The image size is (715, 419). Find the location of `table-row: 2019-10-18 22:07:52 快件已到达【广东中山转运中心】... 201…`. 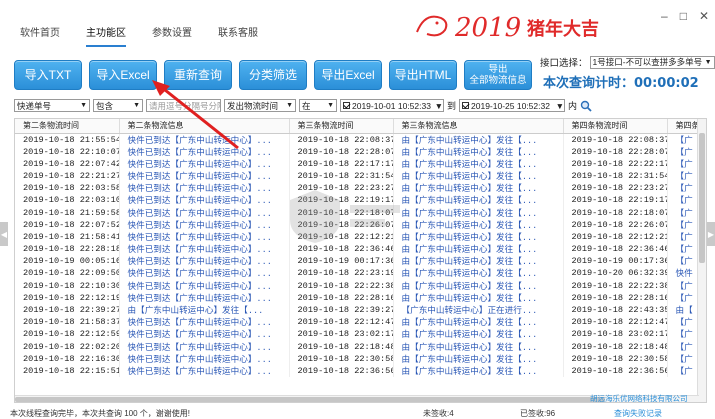

table-row: 2019-10-18 22:07:52 快件已到达【广东中山转运中心】... 201… is located at coordinates (360, 224).